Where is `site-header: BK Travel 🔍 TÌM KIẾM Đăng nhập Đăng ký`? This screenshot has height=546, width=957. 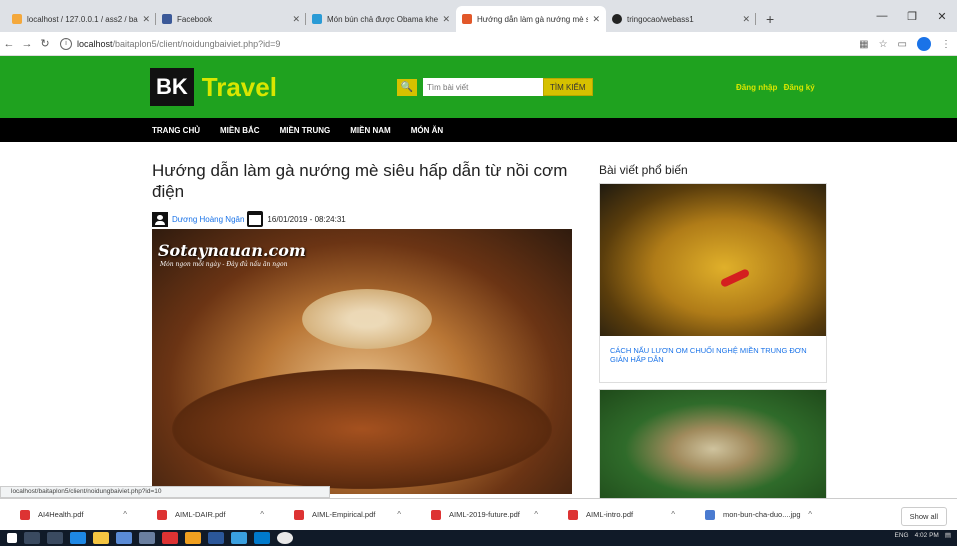 site-header: BK Travel 🔍 TÌM KIẾM Đăng nhập Đăng ký is located at coordinates (478, 87).